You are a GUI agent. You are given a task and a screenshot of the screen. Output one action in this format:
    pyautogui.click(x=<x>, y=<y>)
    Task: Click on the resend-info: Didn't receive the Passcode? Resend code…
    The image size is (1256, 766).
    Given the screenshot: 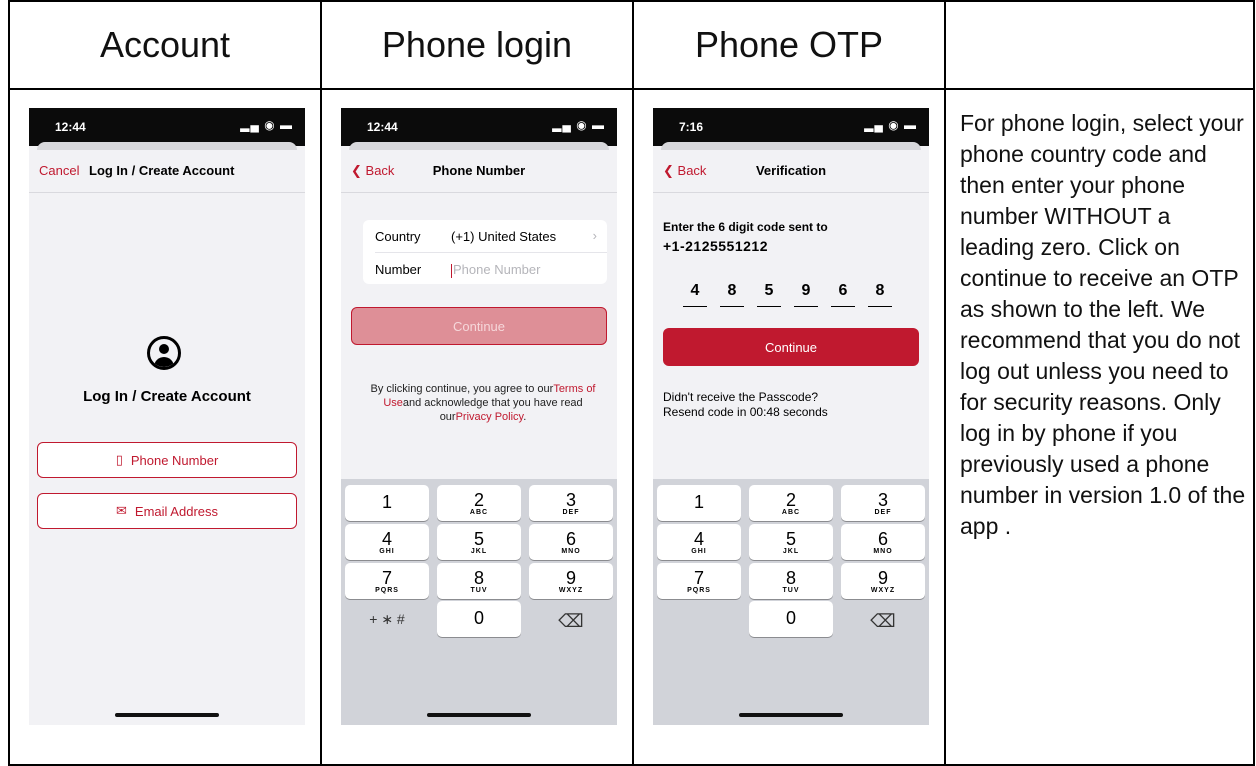 What is the action you would take?
    pyautogui.click(x=745, y=405)
    